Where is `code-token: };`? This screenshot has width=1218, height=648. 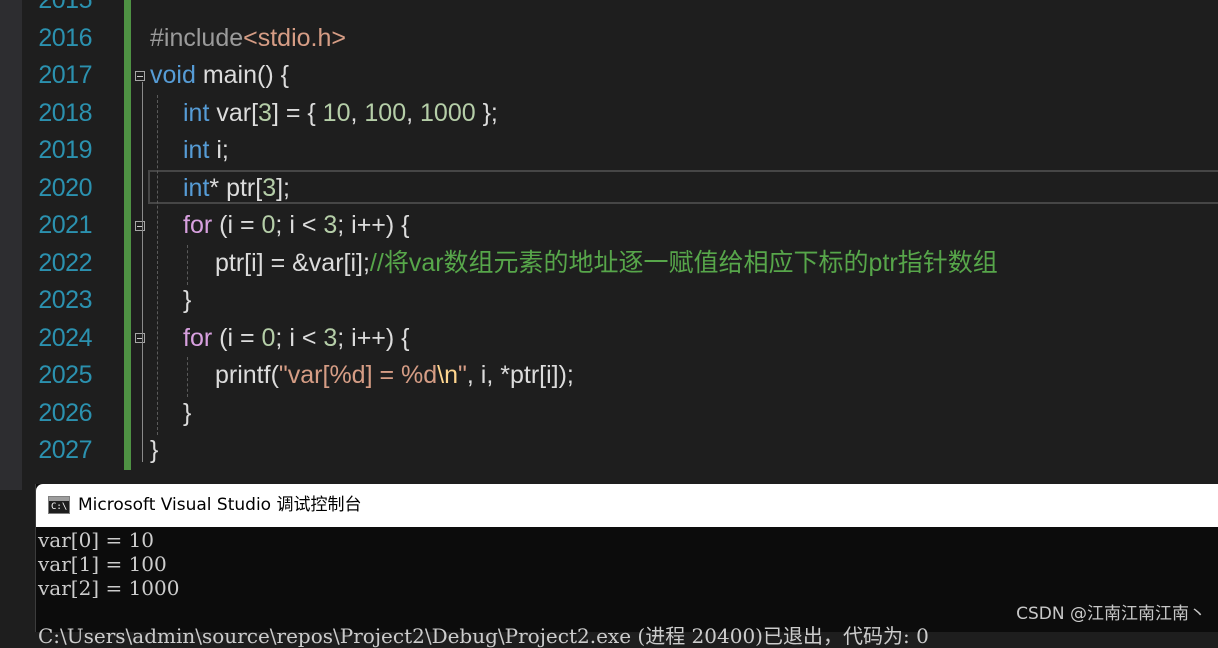 code-token: }; is located at coordinates (486, 112).